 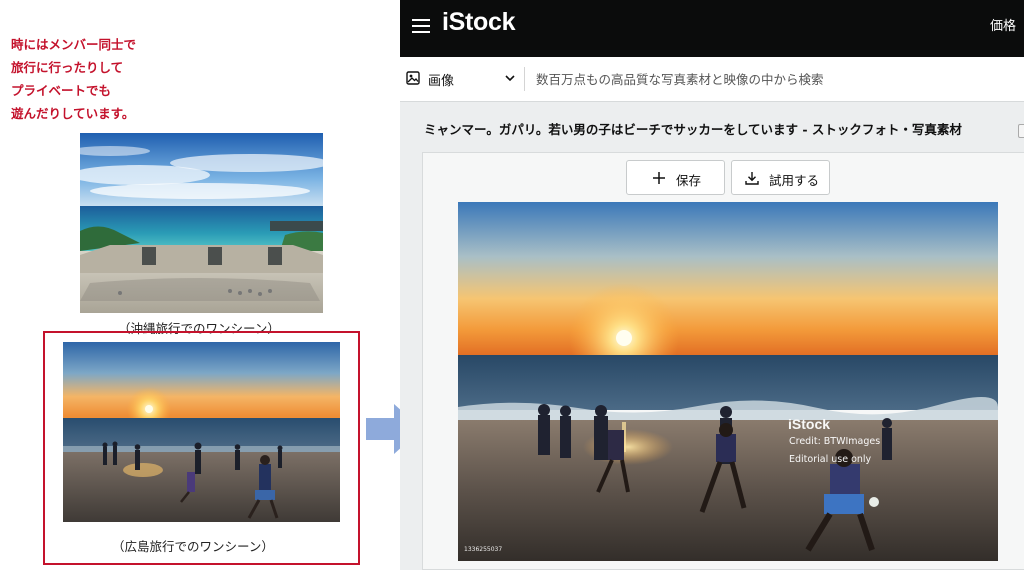 What do you see at coordinates (61, 90) in the screenshot?
I see `intro-line: プライベートでも` at bounding box center [61, 90].